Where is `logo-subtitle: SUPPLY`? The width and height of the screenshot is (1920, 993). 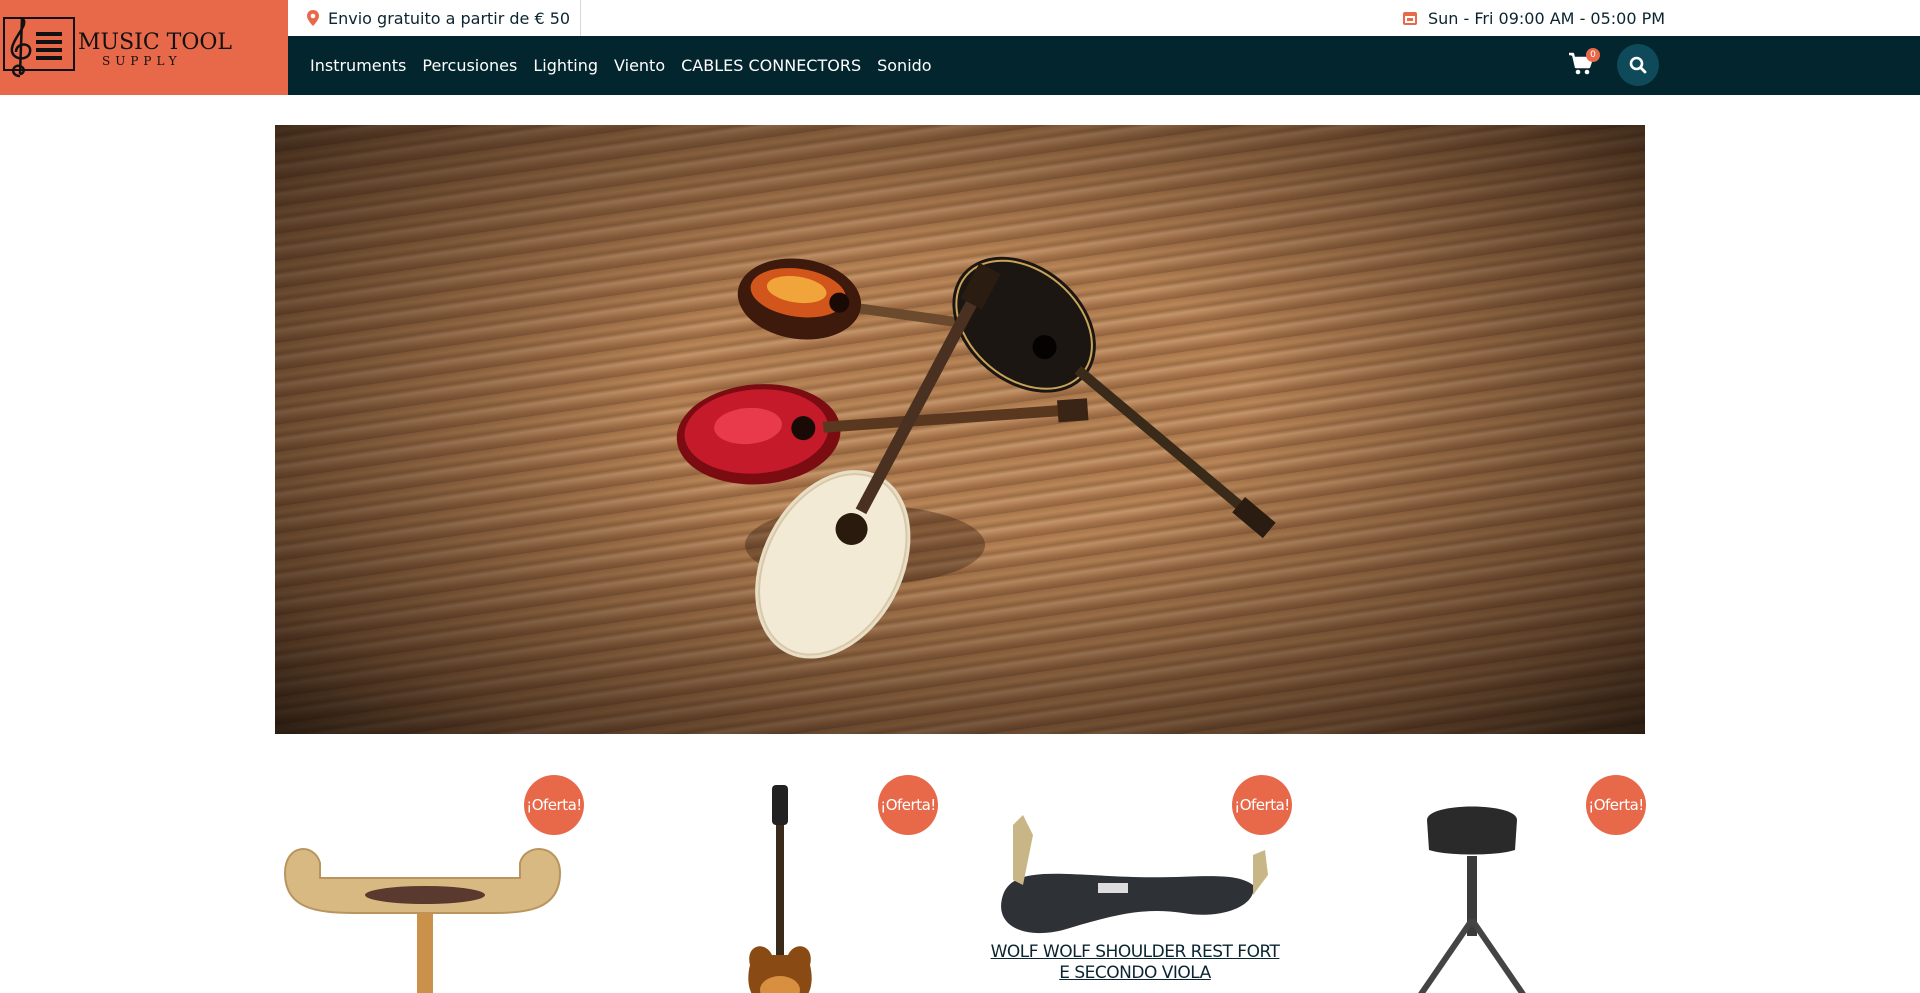
logo-subtitle: SUPPLY is located at coordinates (142, 61).